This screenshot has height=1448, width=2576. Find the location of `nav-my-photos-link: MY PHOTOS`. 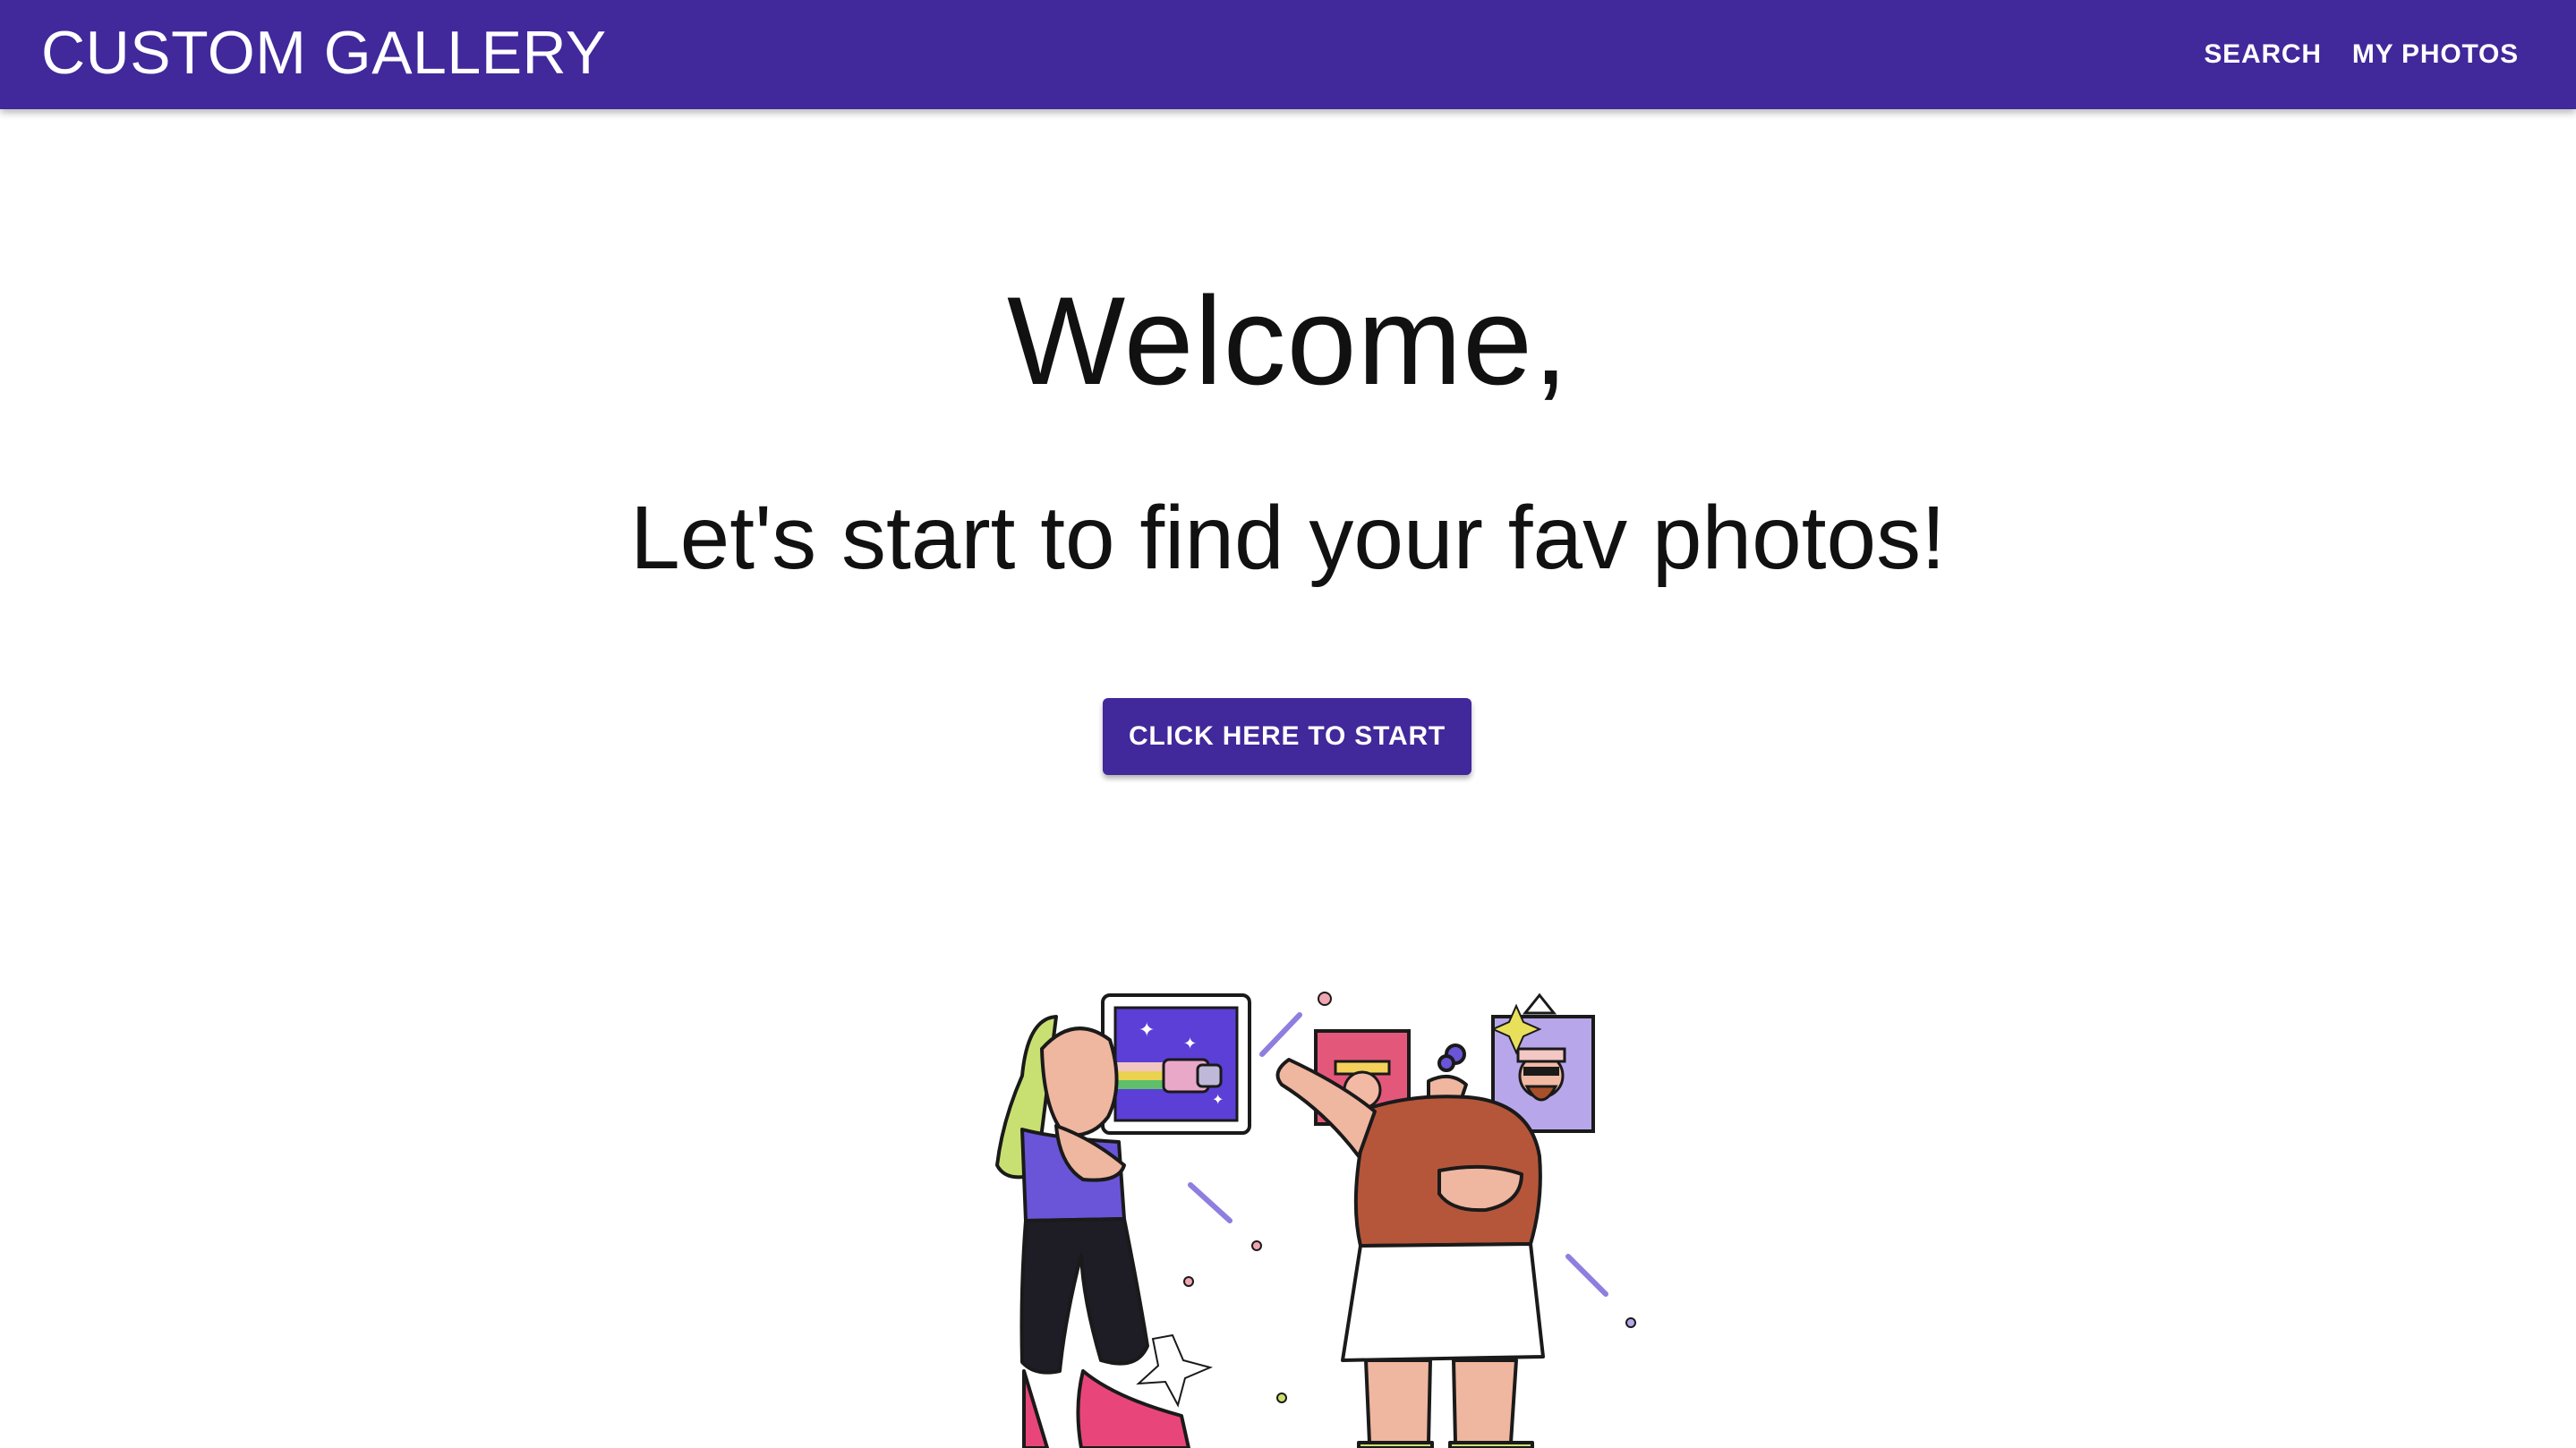

nav-my-photos-link: MY PHOTOS is located at coordinates (2435, 54).